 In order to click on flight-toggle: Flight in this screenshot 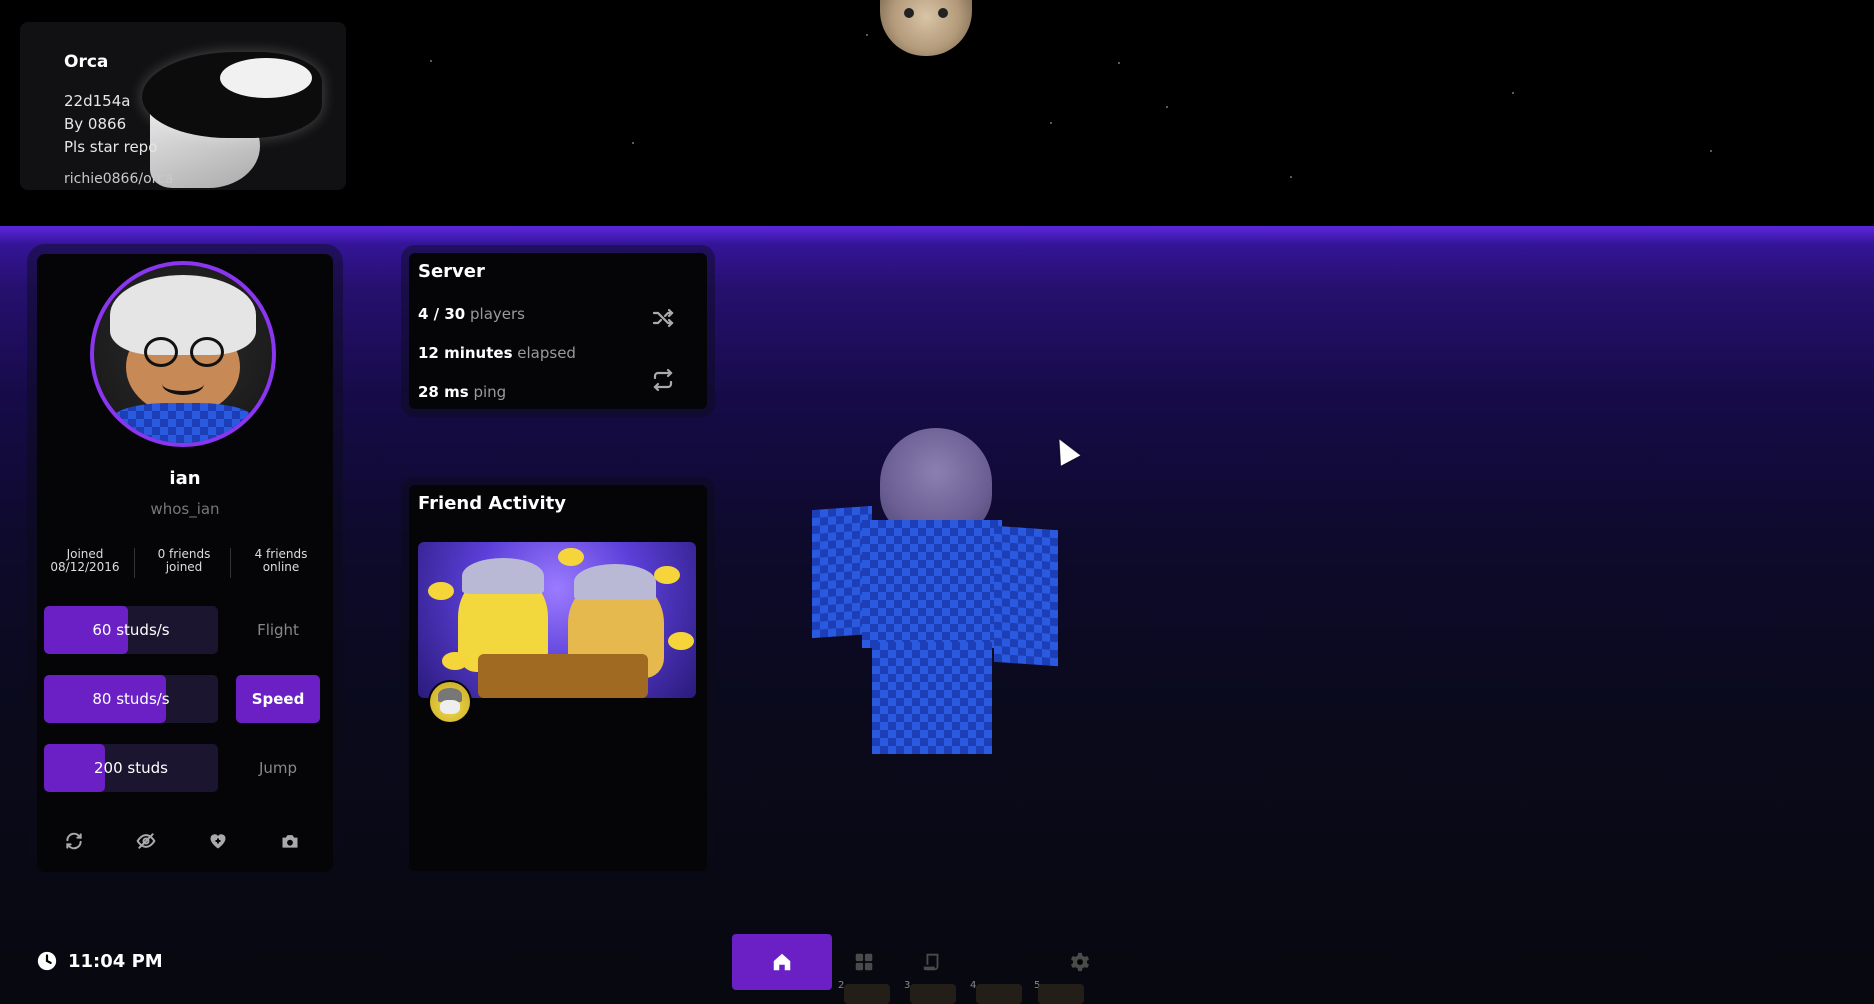, I will do `click(278, 630)`.